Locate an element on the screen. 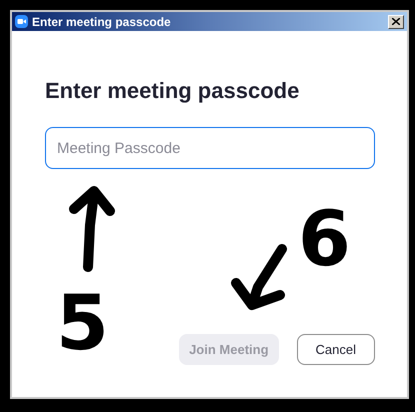 Image resolution: width=415 pixels, height=412 pixels. window-title: Enter meeting passcode is located at coordinates (101, 22).